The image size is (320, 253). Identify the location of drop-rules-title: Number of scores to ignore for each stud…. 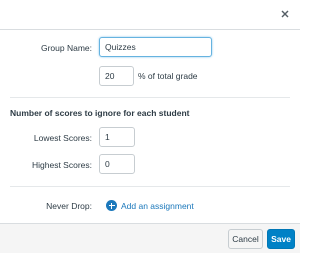
(100, 113).